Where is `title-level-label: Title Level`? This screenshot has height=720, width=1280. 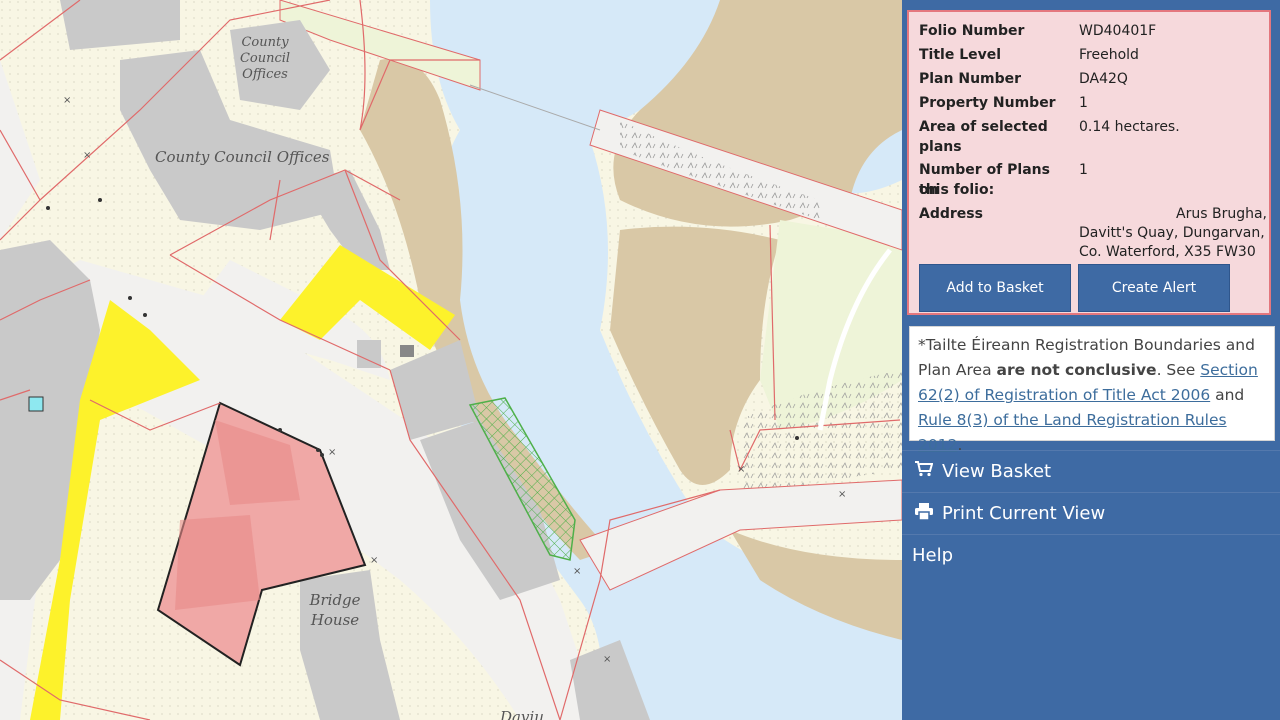 title-level-label: Title Level is located at coordinates (960, 55).